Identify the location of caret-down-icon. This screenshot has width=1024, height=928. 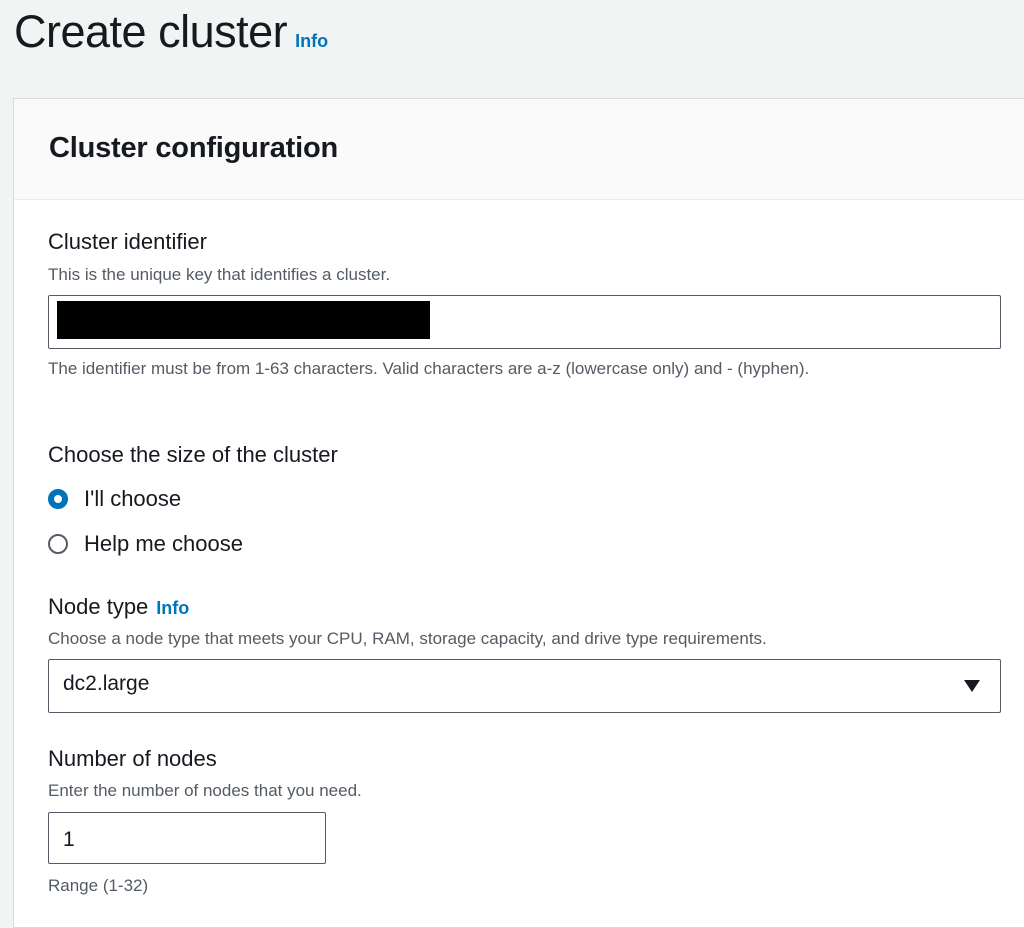
(972, 686).